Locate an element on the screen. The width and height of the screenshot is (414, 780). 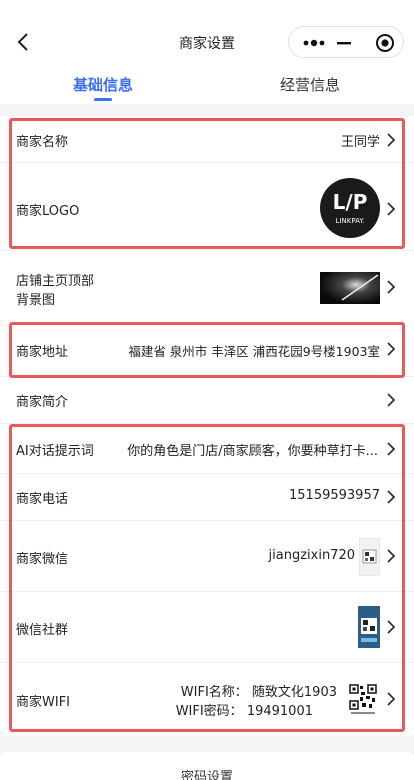
merchant-wifi-row: 商家WIFI WIFI名称： 随致文化1903 WIFI密码： 19491001 is located at coordinates (207, 699).